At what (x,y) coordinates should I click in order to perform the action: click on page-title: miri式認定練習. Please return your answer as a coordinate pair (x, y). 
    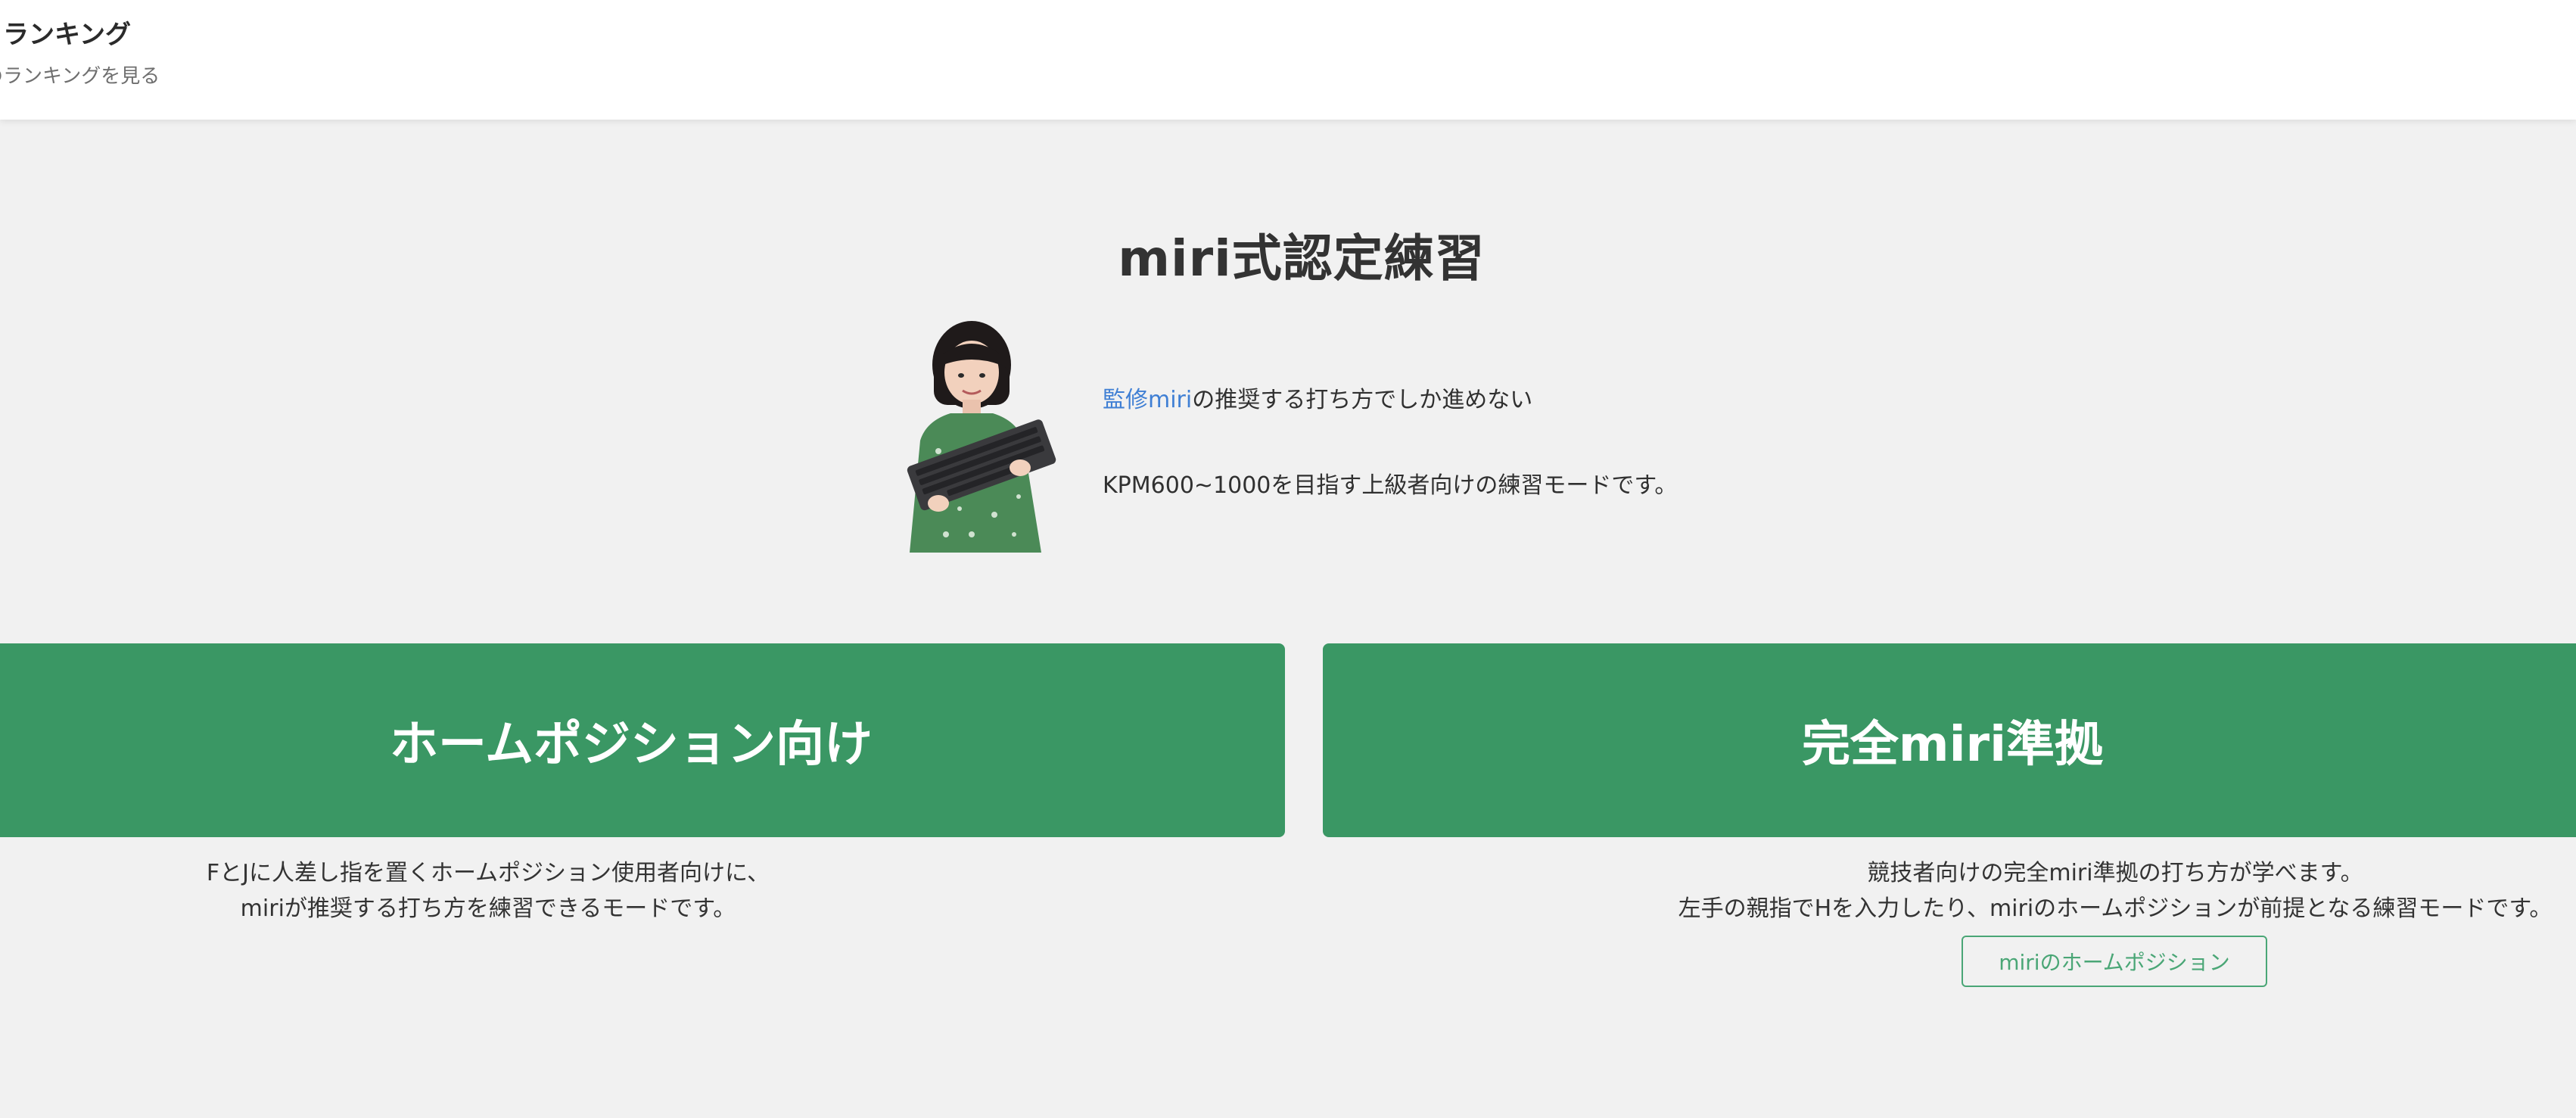
    Looking at the image, I should click on (1302, 258).